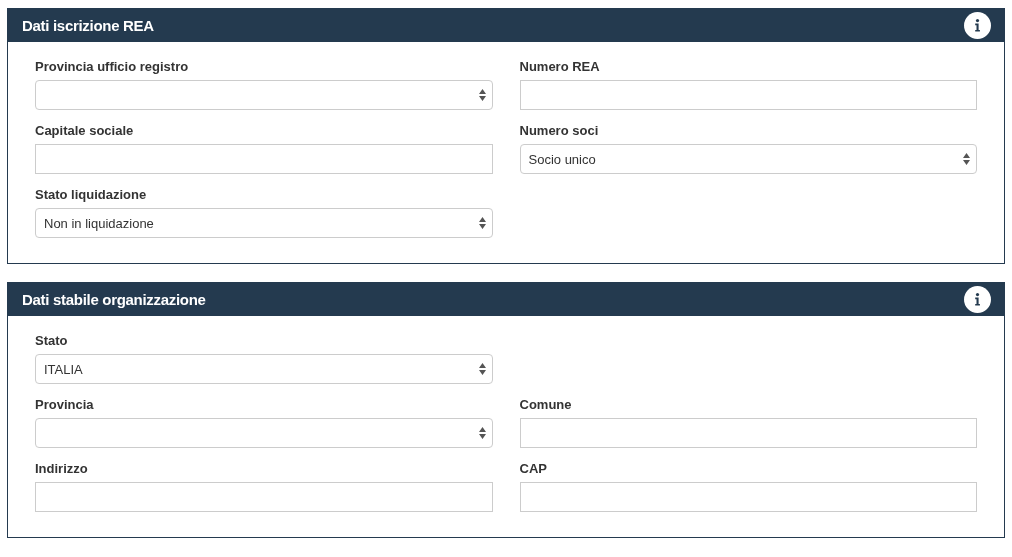 The width and height of the screenshot is (1012, 557). Describe the element at coordinates (533, 469) in the screenshot. I see `field-label: CAP` at that location.